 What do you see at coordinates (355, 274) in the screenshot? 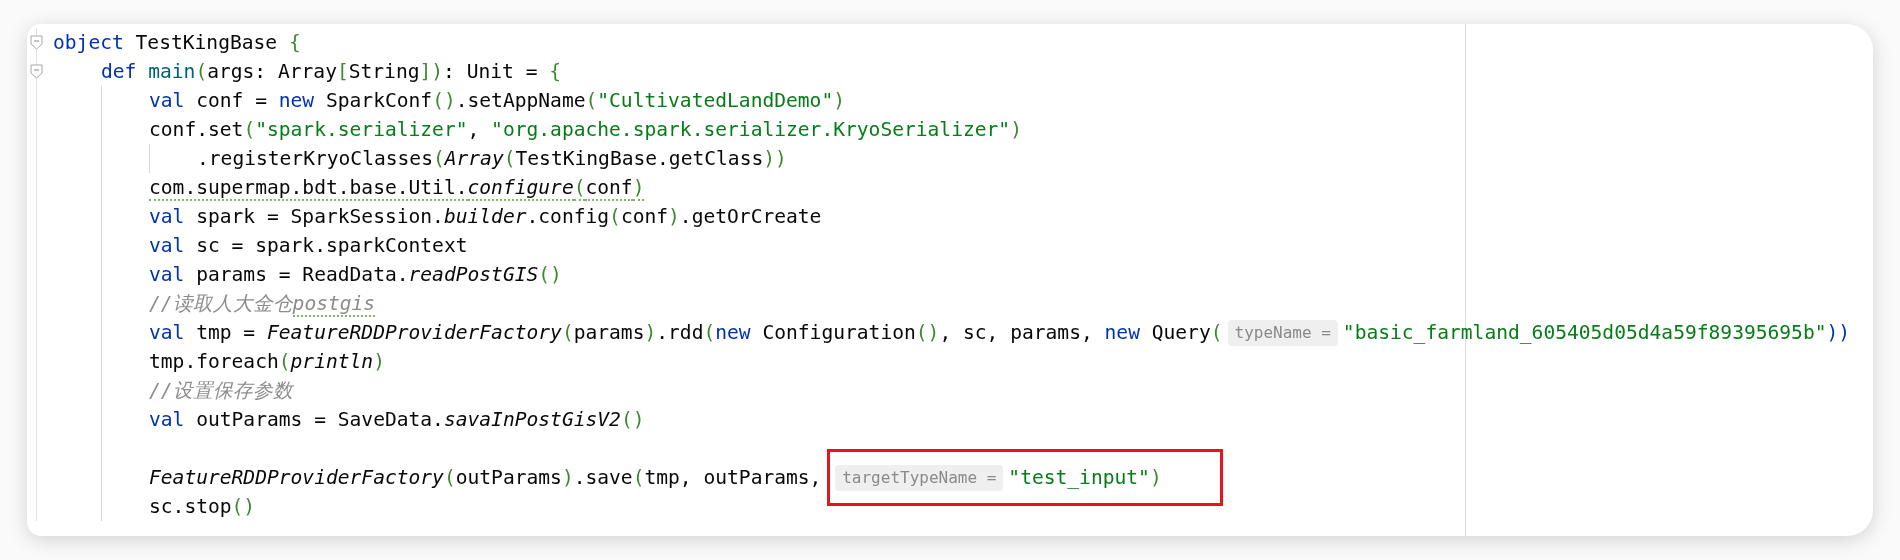
I see `code-text: val params = ReadData.readPostGIS()` at bounding box center [355, 274].